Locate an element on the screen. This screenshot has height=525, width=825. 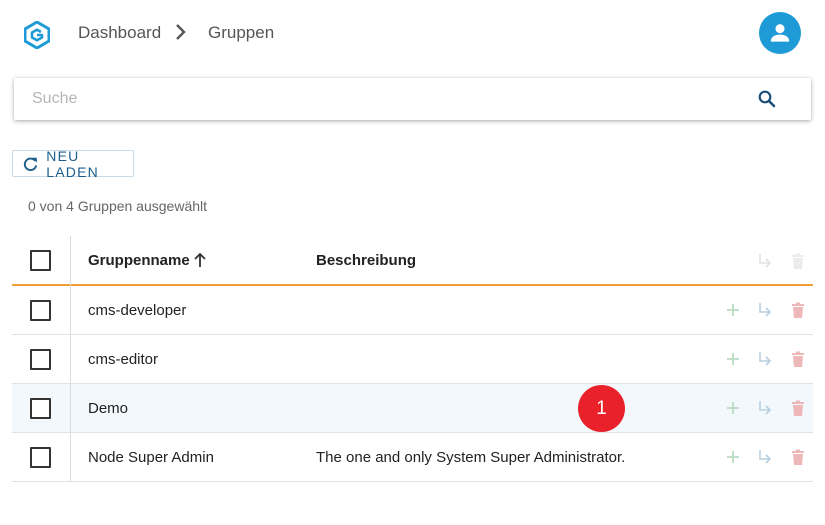
search-bar is located at coordinates (412, 99).